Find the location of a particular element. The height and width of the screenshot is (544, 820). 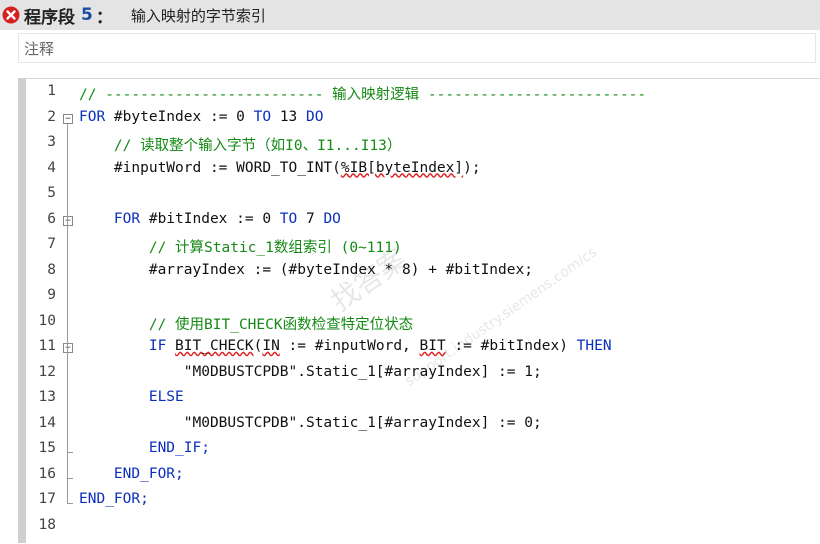

line-number: 5 is located at coordinates (51, 193).